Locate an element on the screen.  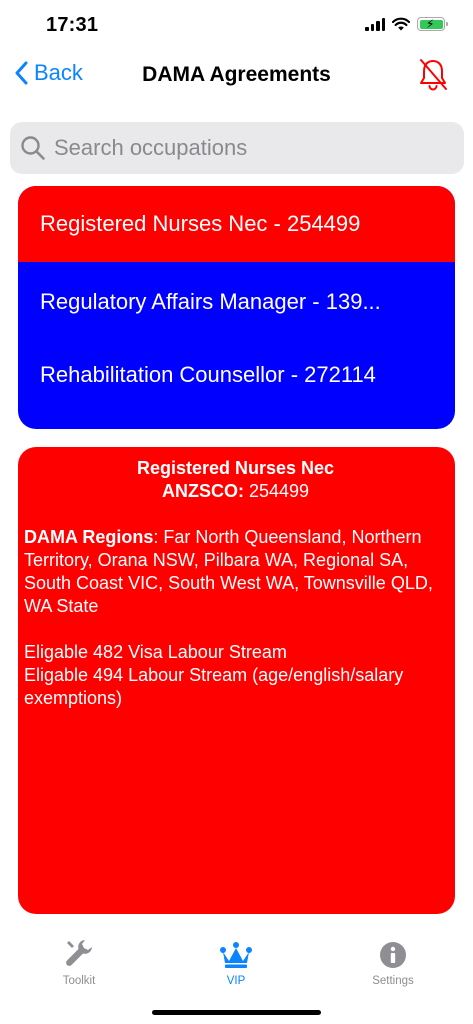
status-icons: ⚡ is located at coordinates (406, 24).